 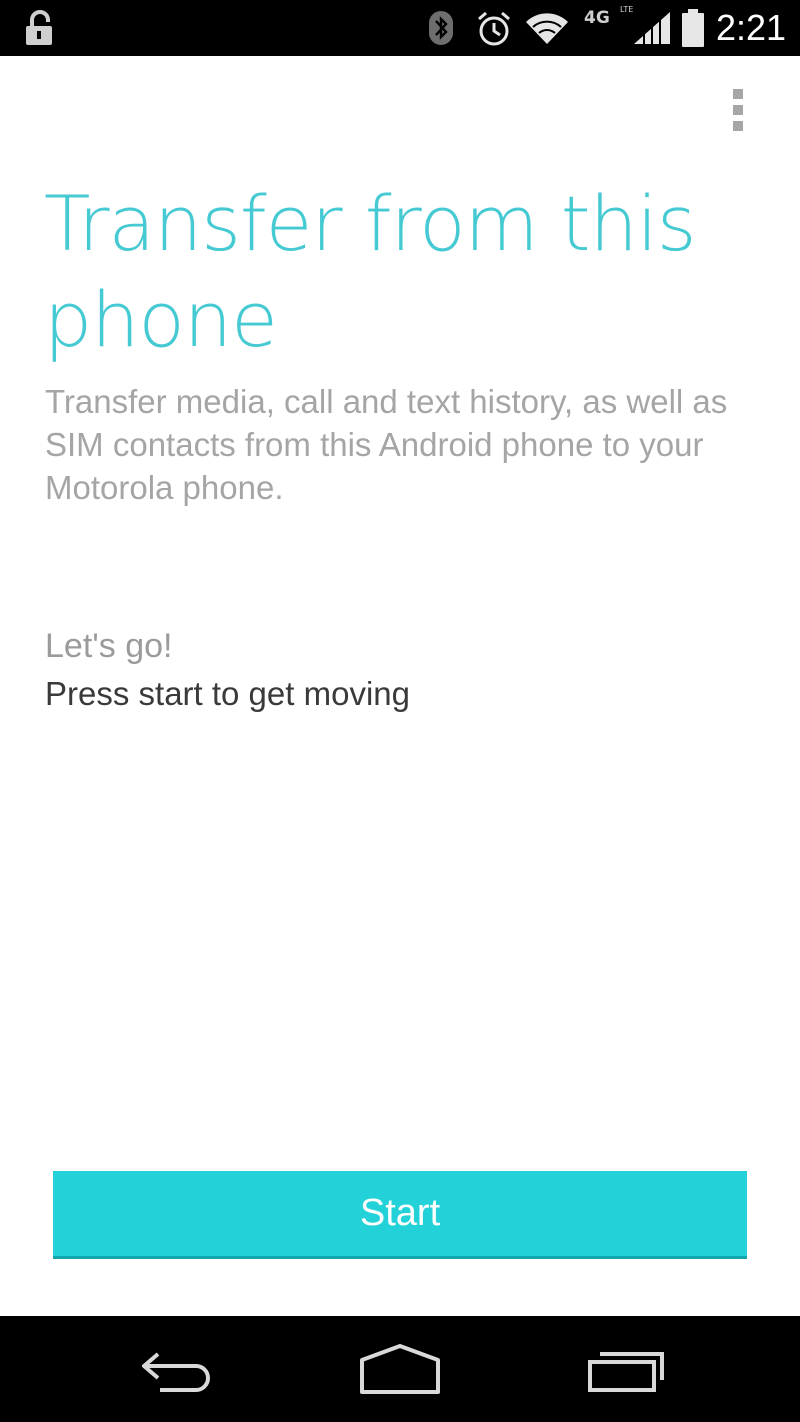 What do you see at coordinates (547, 28) in the screenshot?
I see `wifi-icon` at bounding box center [547, 28].